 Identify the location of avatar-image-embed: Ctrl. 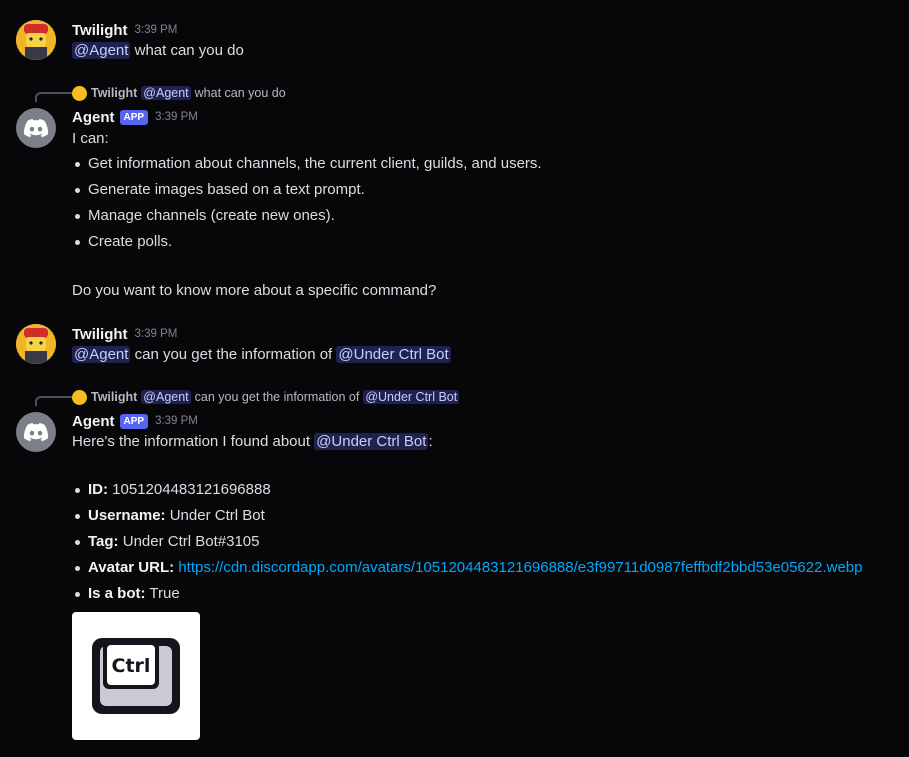
(136, 676).